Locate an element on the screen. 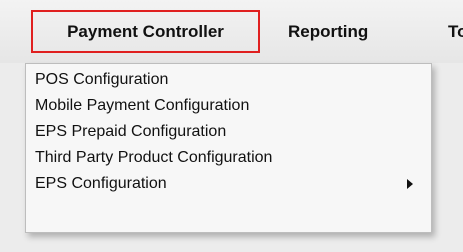  triangle-right-icon is located at coordinates (410, 184).